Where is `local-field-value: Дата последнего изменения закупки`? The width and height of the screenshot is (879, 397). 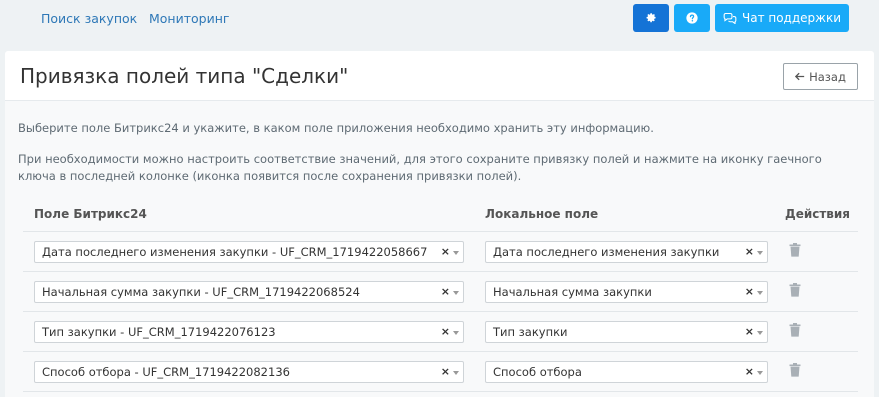 local-field-value: Дата последнего изменения закупки is located at coordinates (606, 252).